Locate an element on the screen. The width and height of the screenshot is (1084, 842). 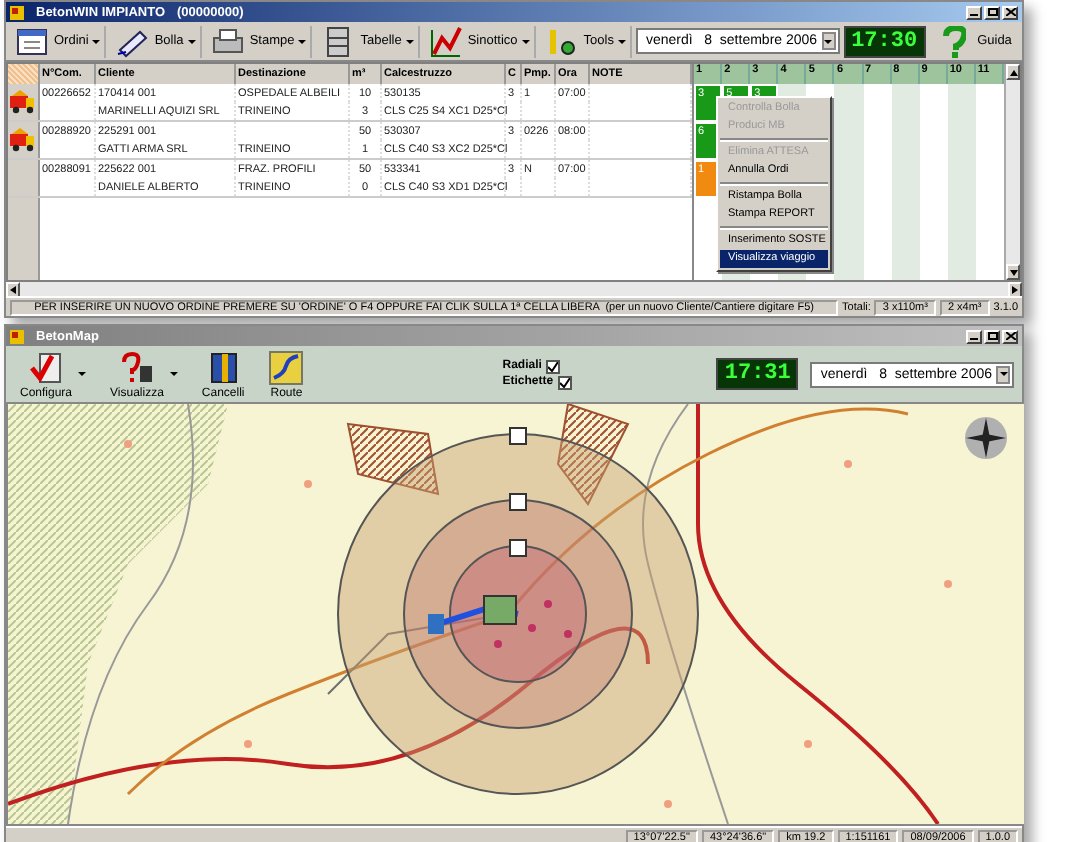
scroll-down-button is located at coordinates (1013, 272).